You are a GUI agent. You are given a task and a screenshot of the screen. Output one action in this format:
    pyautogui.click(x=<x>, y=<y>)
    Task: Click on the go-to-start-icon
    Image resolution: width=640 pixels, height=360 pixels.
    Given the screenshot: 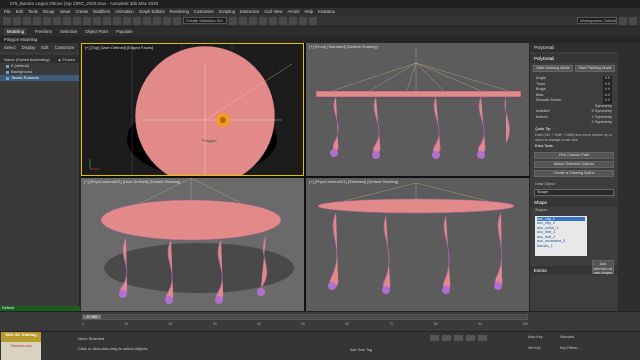 What is the action you would take?
    pyautogui.click(x=434, y=338)
    